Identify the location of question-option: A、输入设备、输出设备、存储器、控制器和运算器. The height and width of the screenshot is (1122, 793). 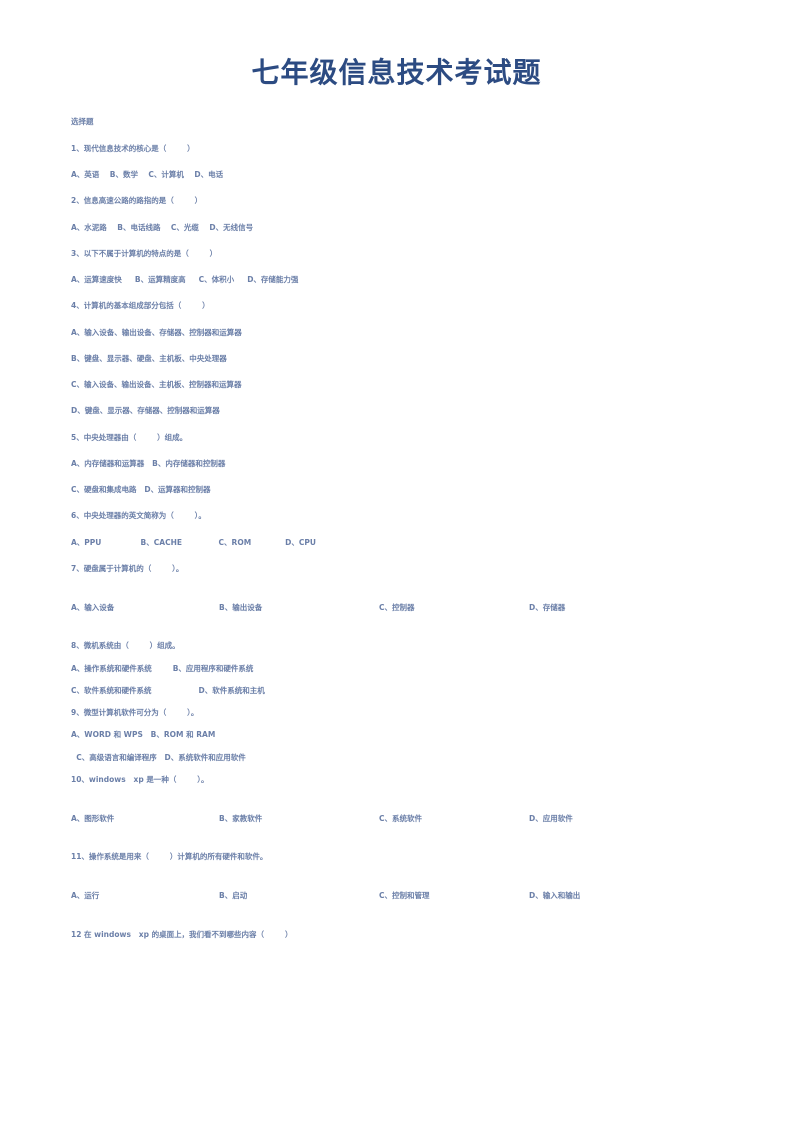
(156, 332).